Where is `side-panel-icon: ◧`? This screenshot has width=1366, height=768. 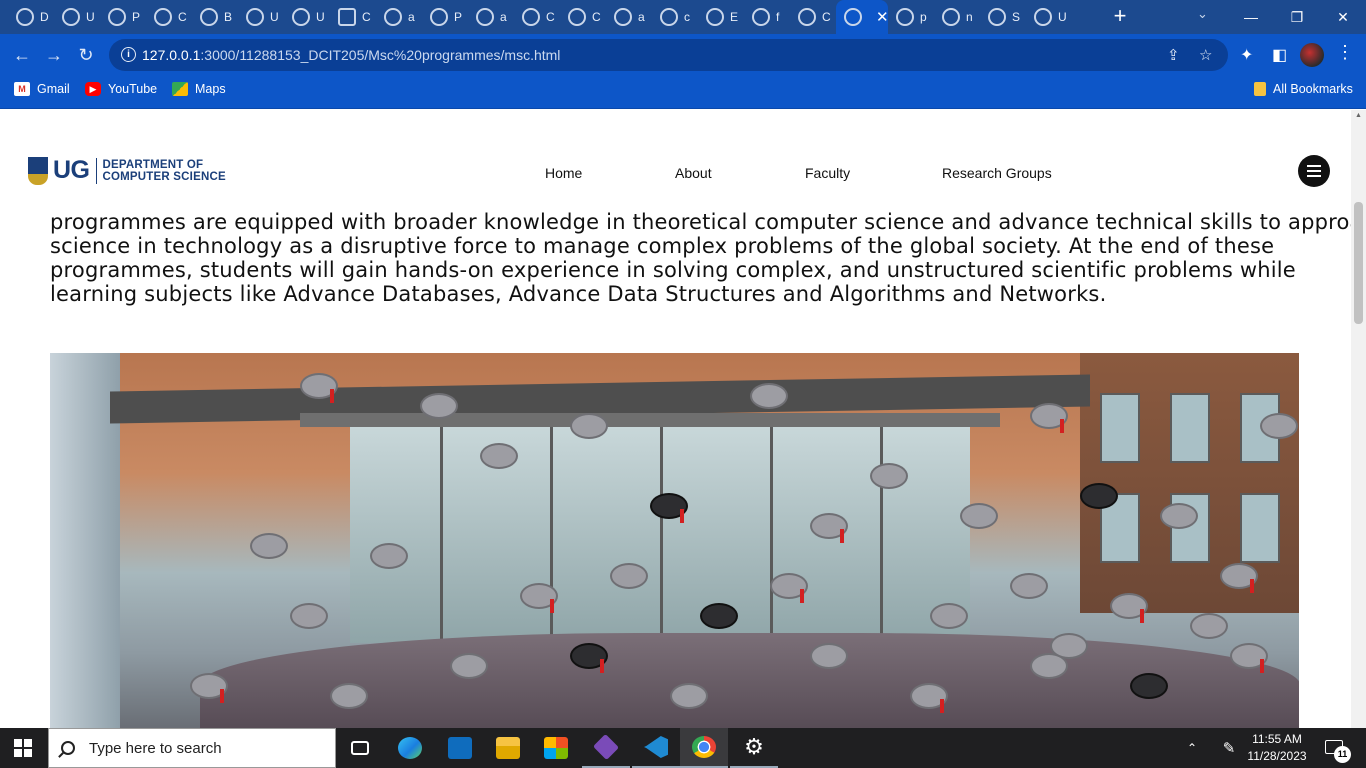 side-panel-icon: ◧ is located at coordinates (1279, 55).